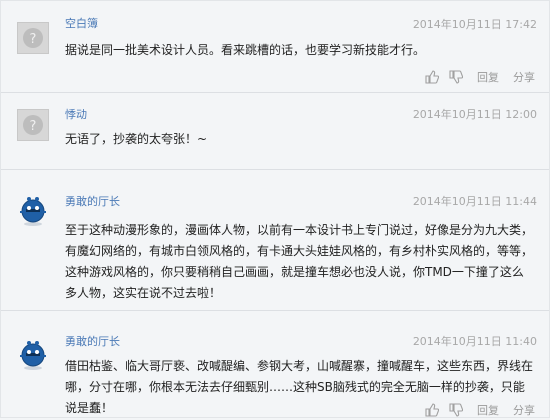  Describe the element at coordinates (81, 24) in the screenshot. I see `comment-author: 空白簿` at that location.